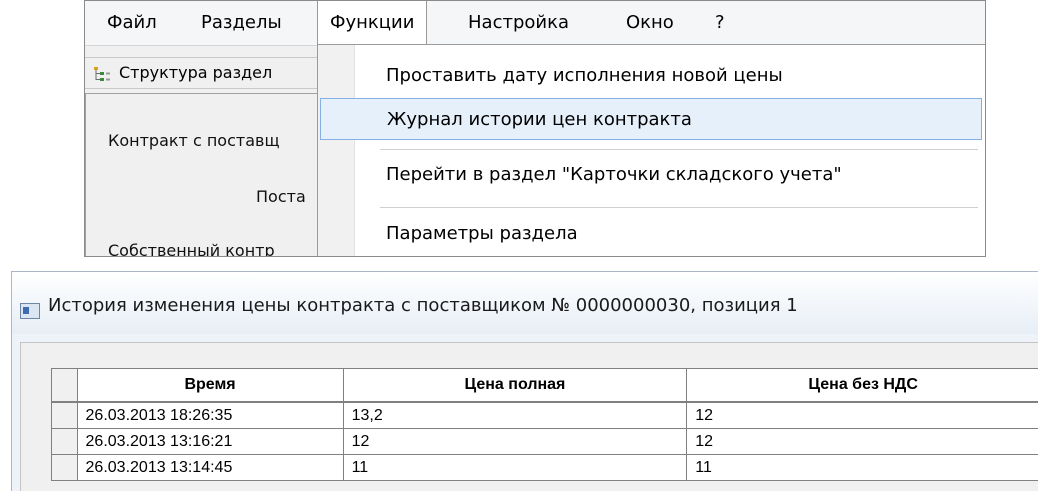 Image resolution: width=1038 pixels, height=491 pixels. Describe the element at coordinates (191, 249) in the screenshot. I see `form-label-own-contract: Собственный контр` at that location.